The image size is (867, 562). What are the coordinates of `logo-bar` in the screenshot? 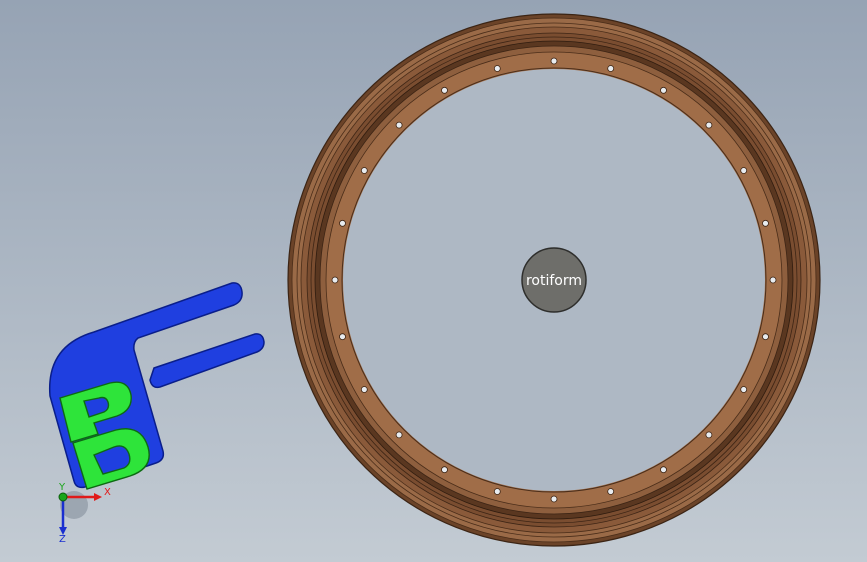 It's located at (207, 361).